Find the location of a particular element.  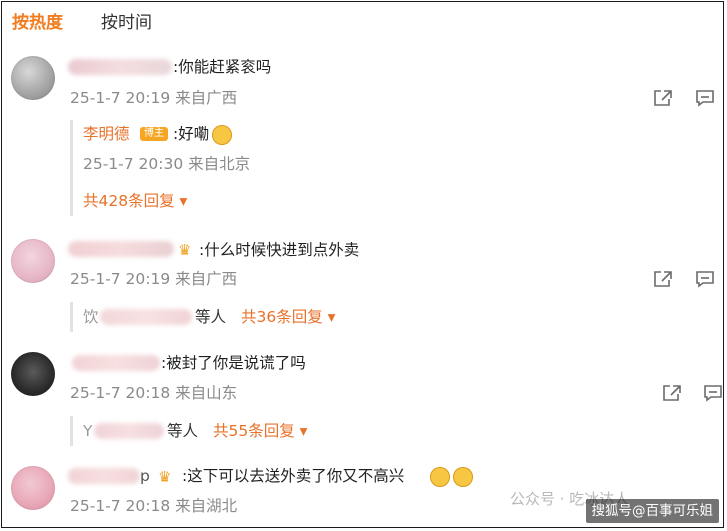

smile-emoji-icon is located at coordinates (222, 135).